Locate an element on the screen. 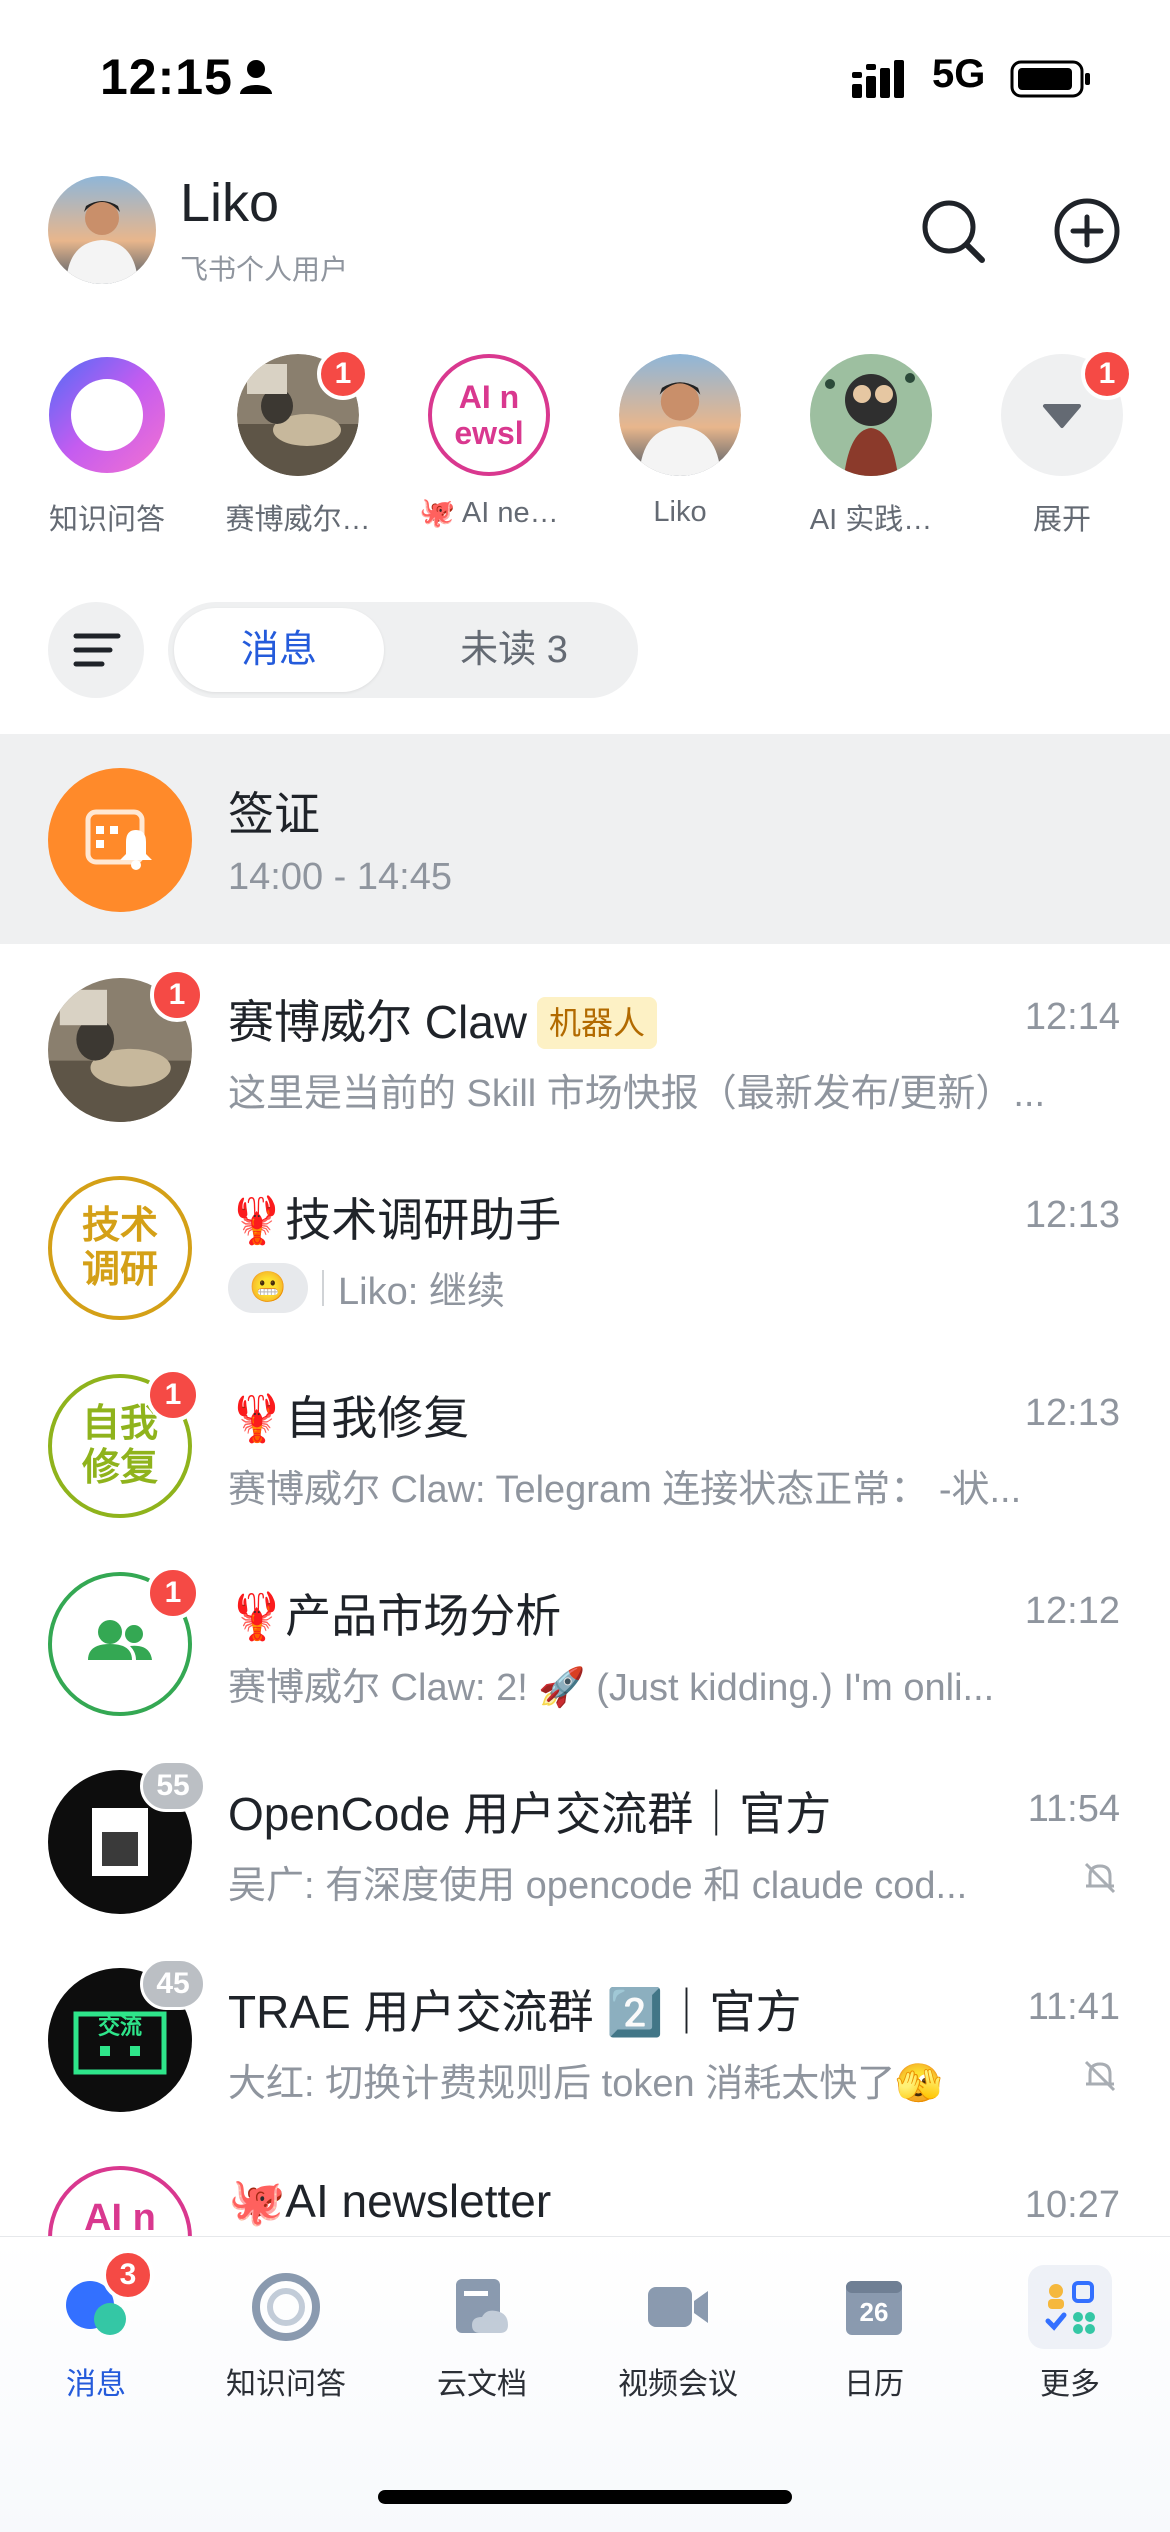 This screenshot has height=2532, width=1170. filter-lines-icon is located at coordinates (97, 650).